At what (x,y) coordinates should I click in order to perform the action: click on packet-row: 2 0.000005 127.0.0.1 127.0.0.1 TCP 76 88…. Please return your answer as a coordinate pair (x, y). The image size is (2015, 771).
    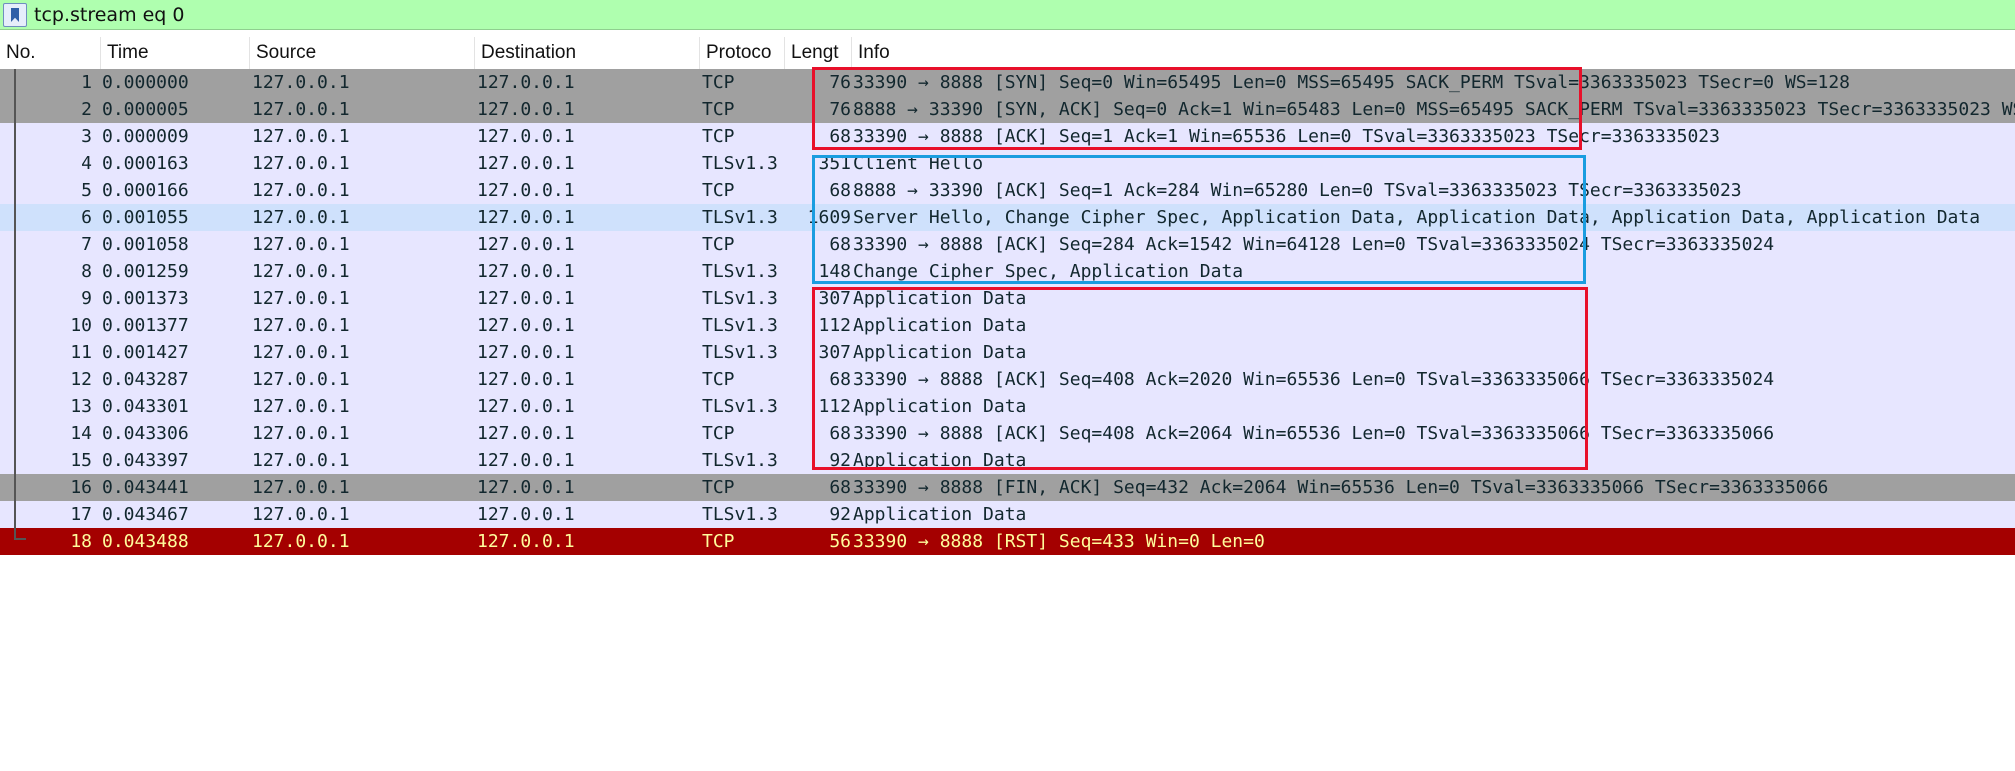
    Looking at the image, I should click on (1007, 109).